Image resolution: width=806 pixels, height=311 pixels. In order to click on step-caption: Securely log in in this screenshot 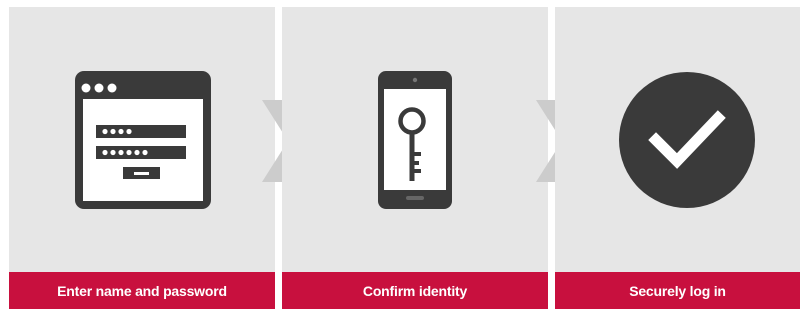, I will do `click(677, 290)`.